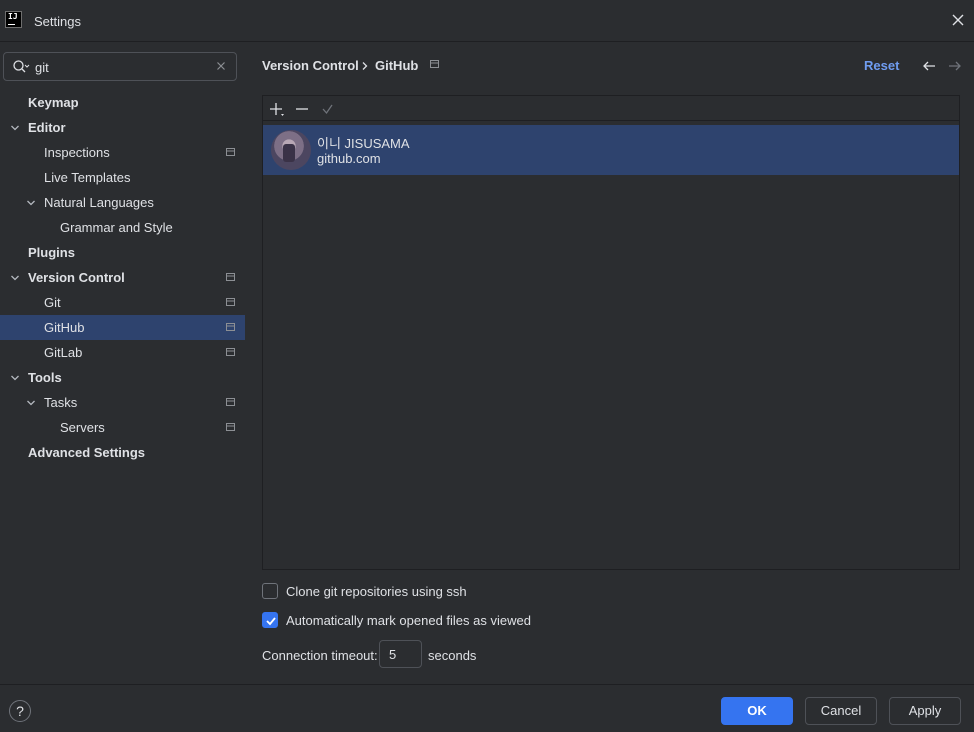  I want to click on forward-arrow-icon, so click(955, 66).